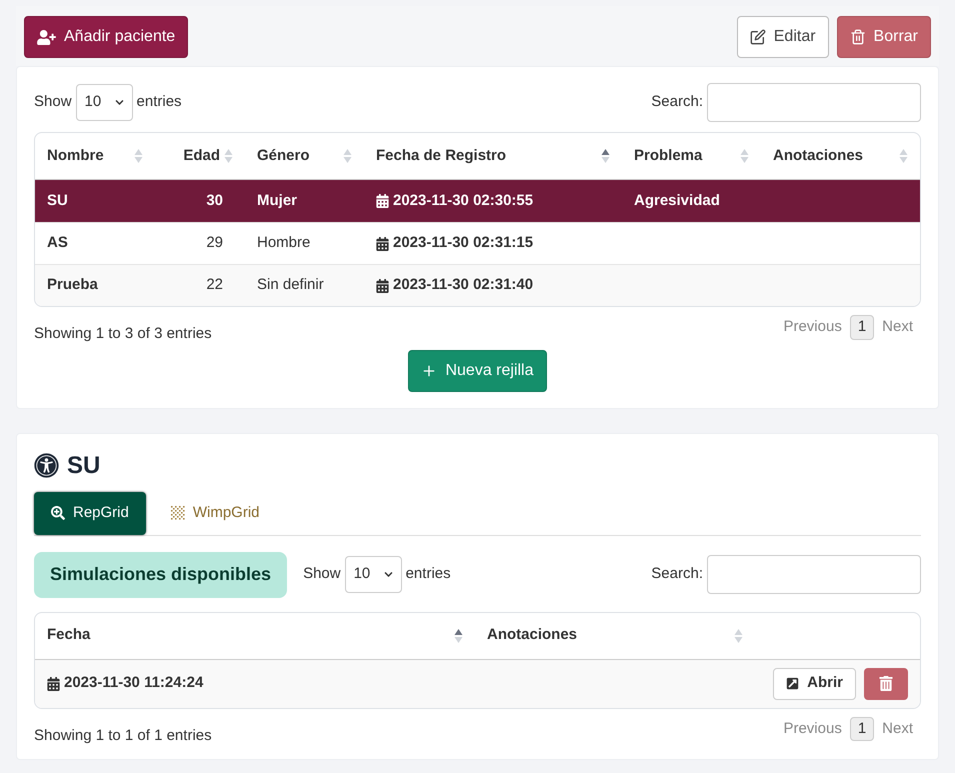  Describe the element at coordinates (290, 285) in the screenshot. I see `table-cell-text: Sin definir` at that location.